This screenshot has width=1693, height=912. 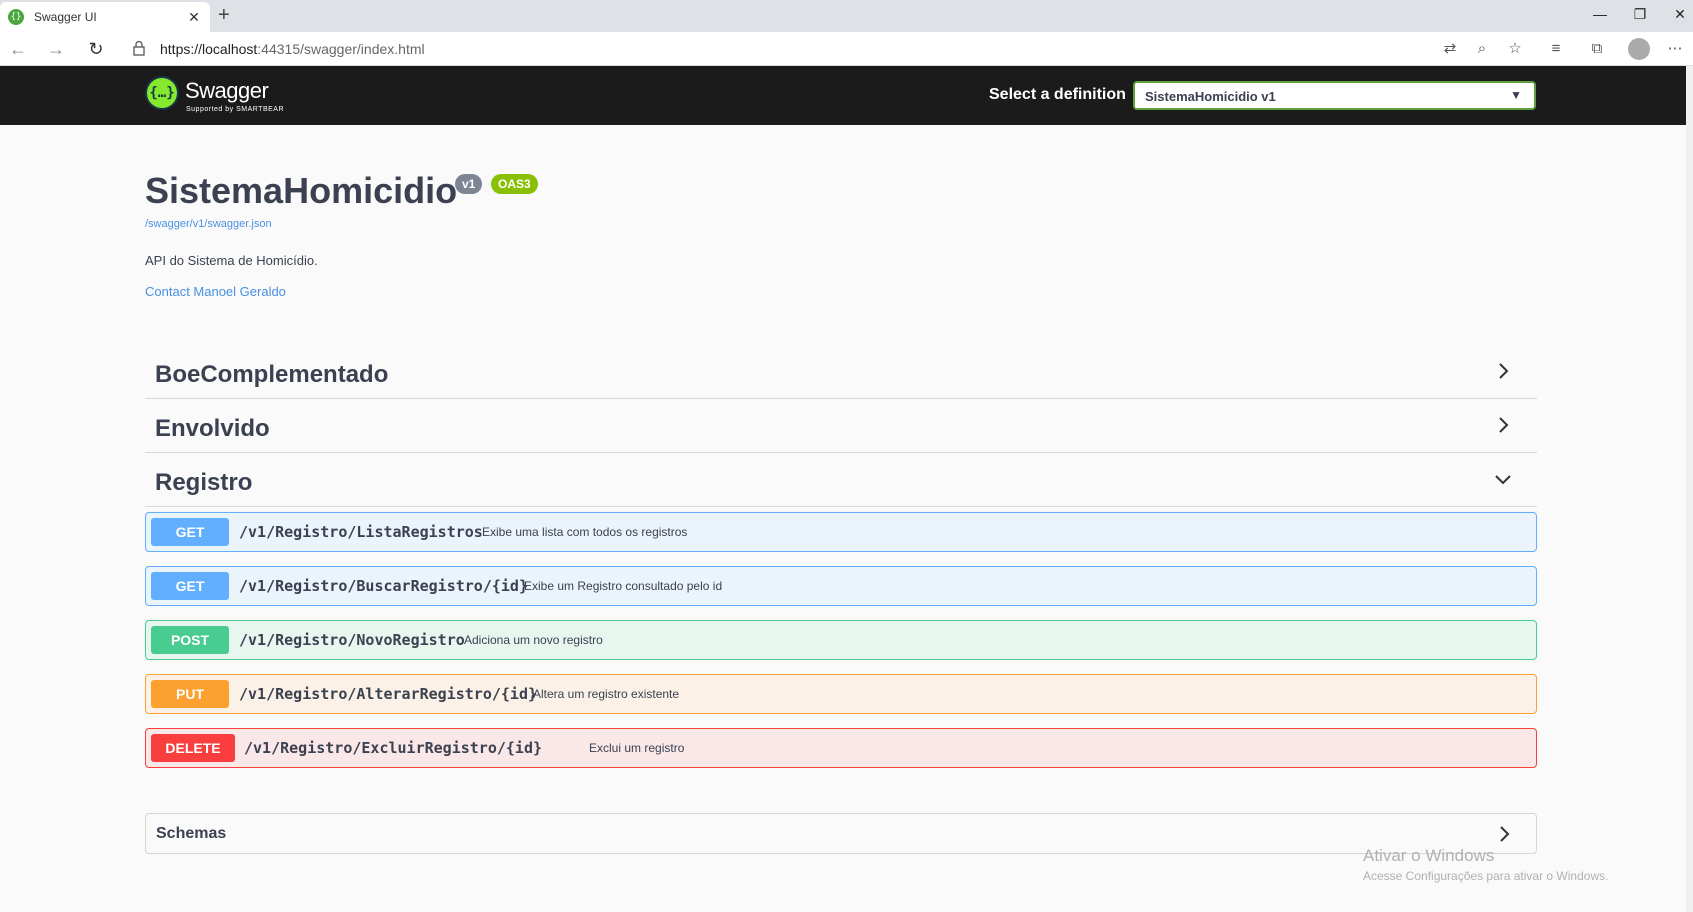 I want to click on api-description: API do Sistema de Homicídio., so click(x=231, y=260).